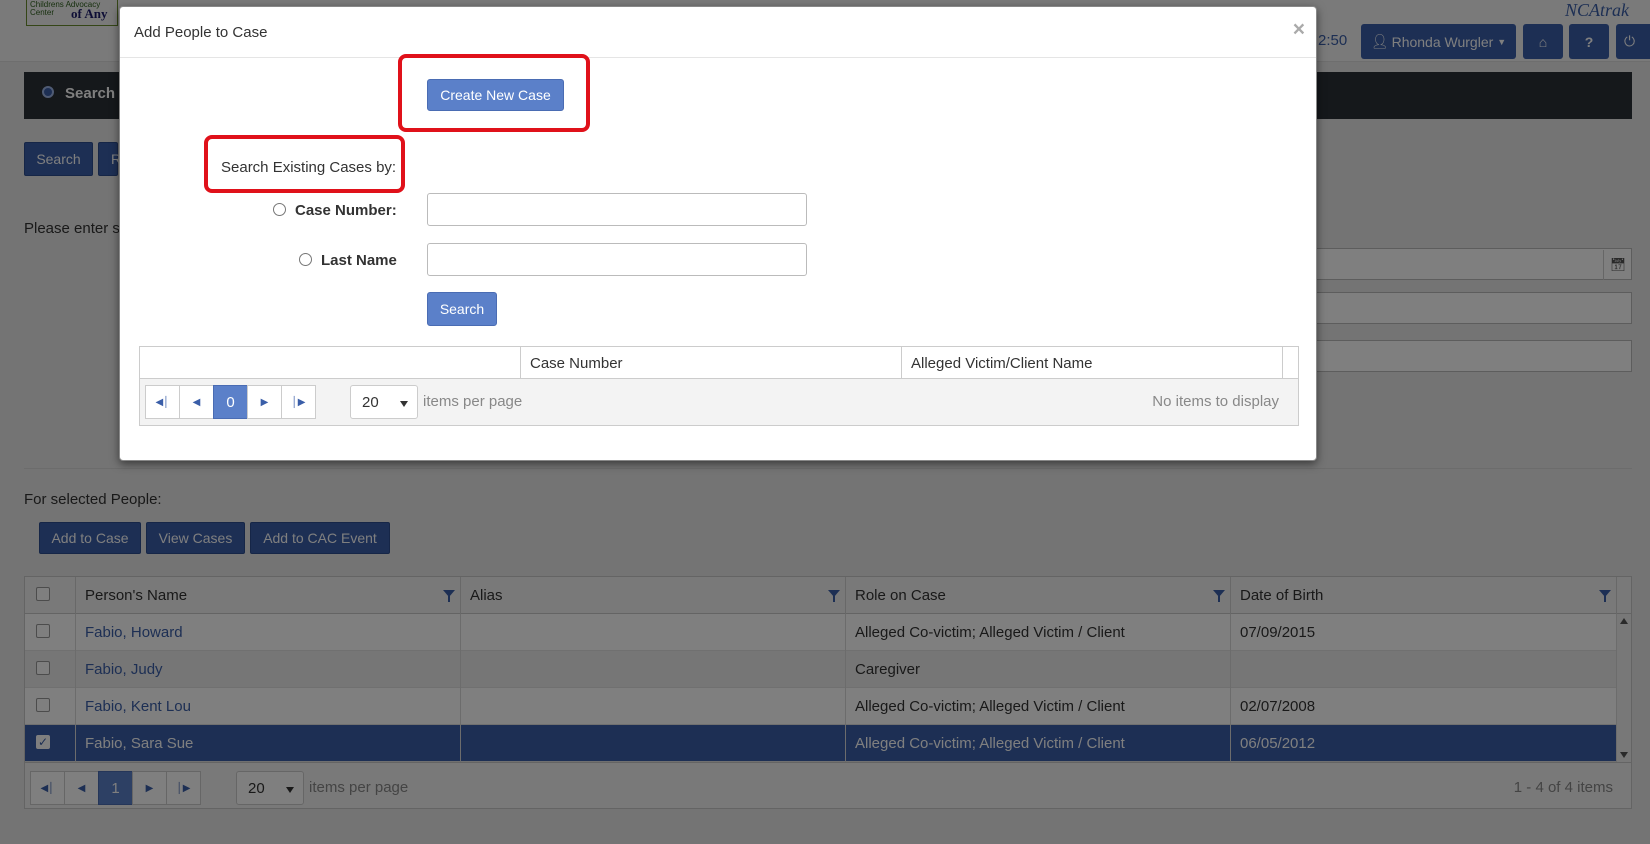 Image resolution: width=1650 pixels, height=844 pixels. Describe the element at coordinates (718, 32) in the screenshot. I see `modal-header: Add People to Case ×` at that location.